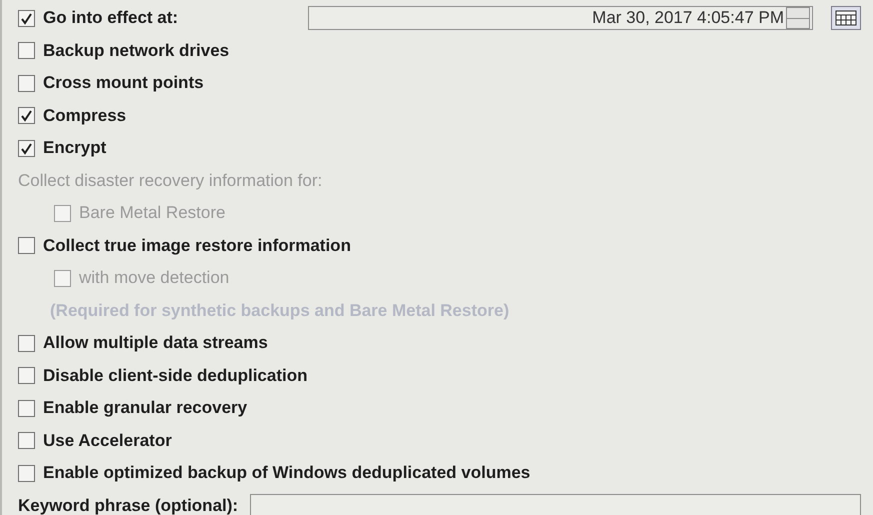 The image size is (873, 515). Describe the element at coordinates (555, 504) in the screenshot. I see `keyword-field` at that location.